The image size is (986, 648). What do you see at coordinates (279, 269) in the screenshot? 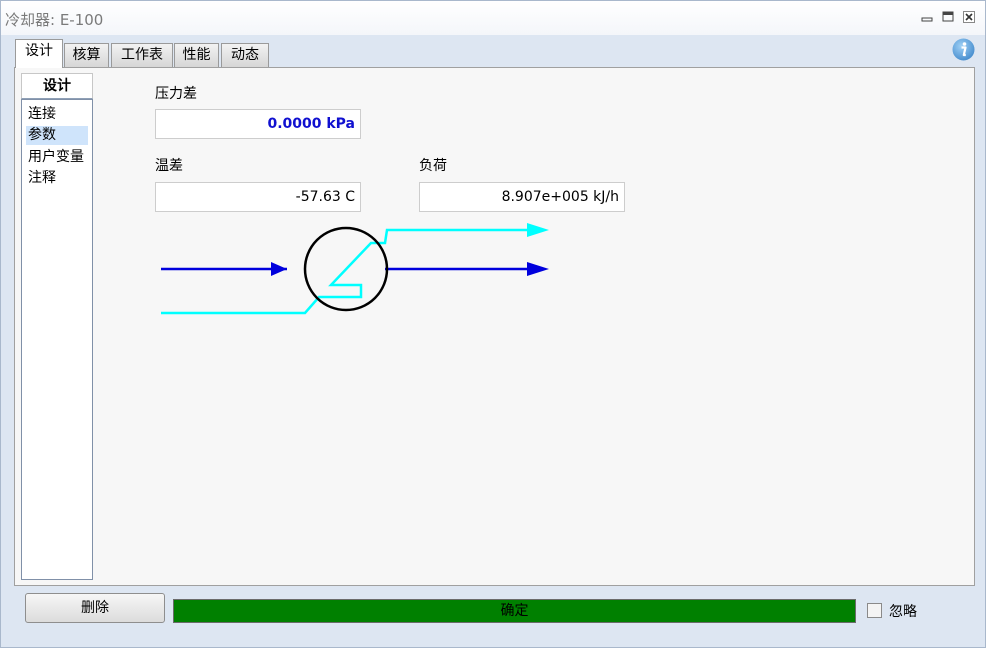
I see `process-inlet-arrow` at bounding box center [279, 269].